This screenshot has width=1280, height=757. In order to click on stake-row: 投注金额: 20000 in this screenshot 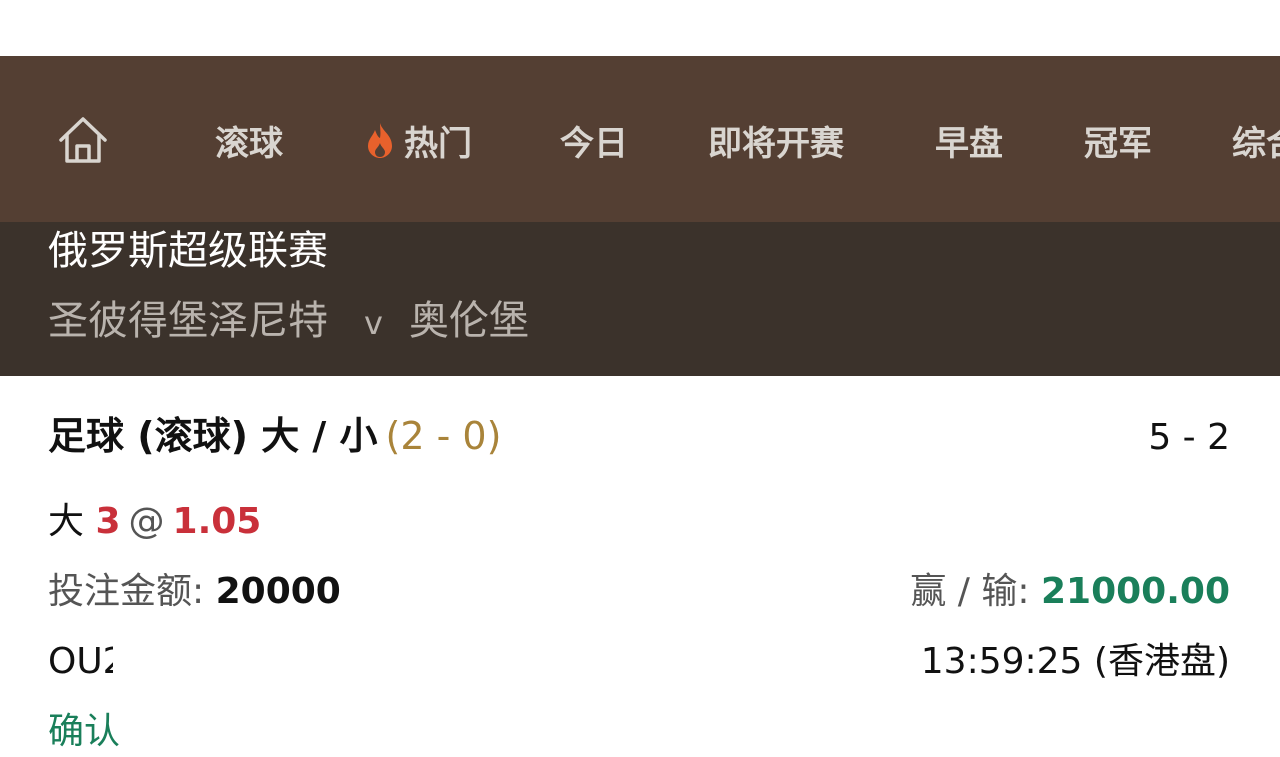, I will do `click(194, 592)`.